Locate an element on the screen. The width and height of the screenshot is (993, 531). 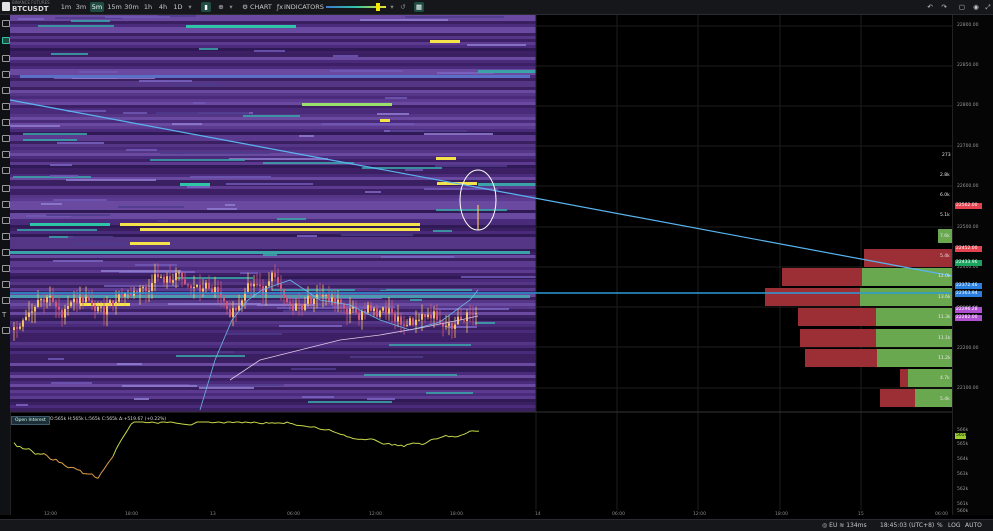
expand-icon: ⤢ is located at coordinates (988, 7).